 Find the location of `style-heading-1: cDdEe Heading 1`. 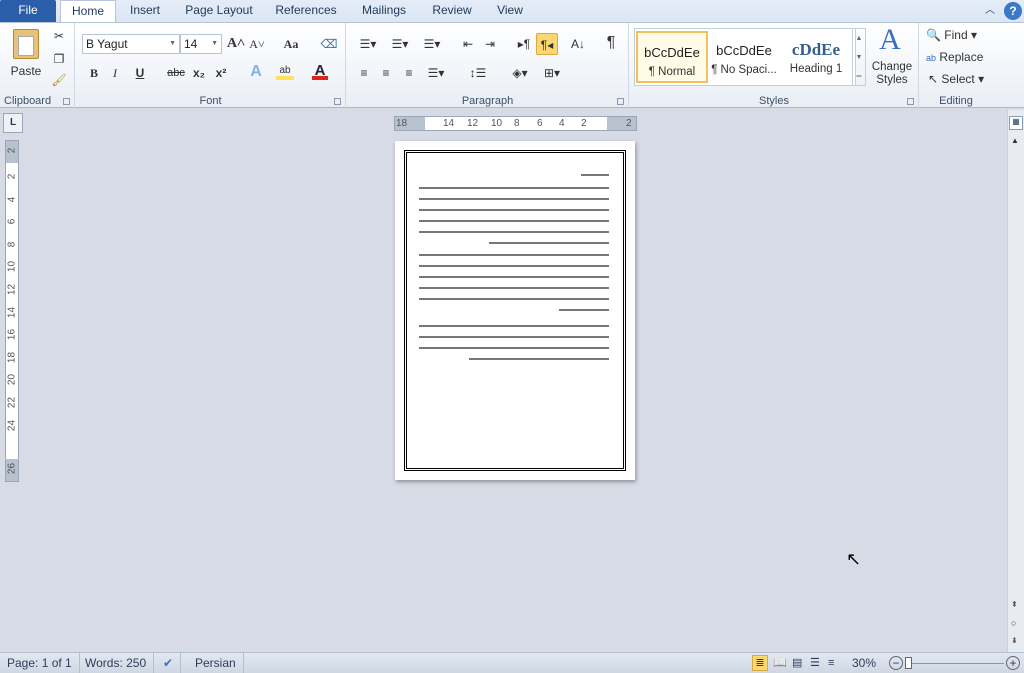

style-heading-1: cDdEe Heading 1 is located at coordinates (816, 57).